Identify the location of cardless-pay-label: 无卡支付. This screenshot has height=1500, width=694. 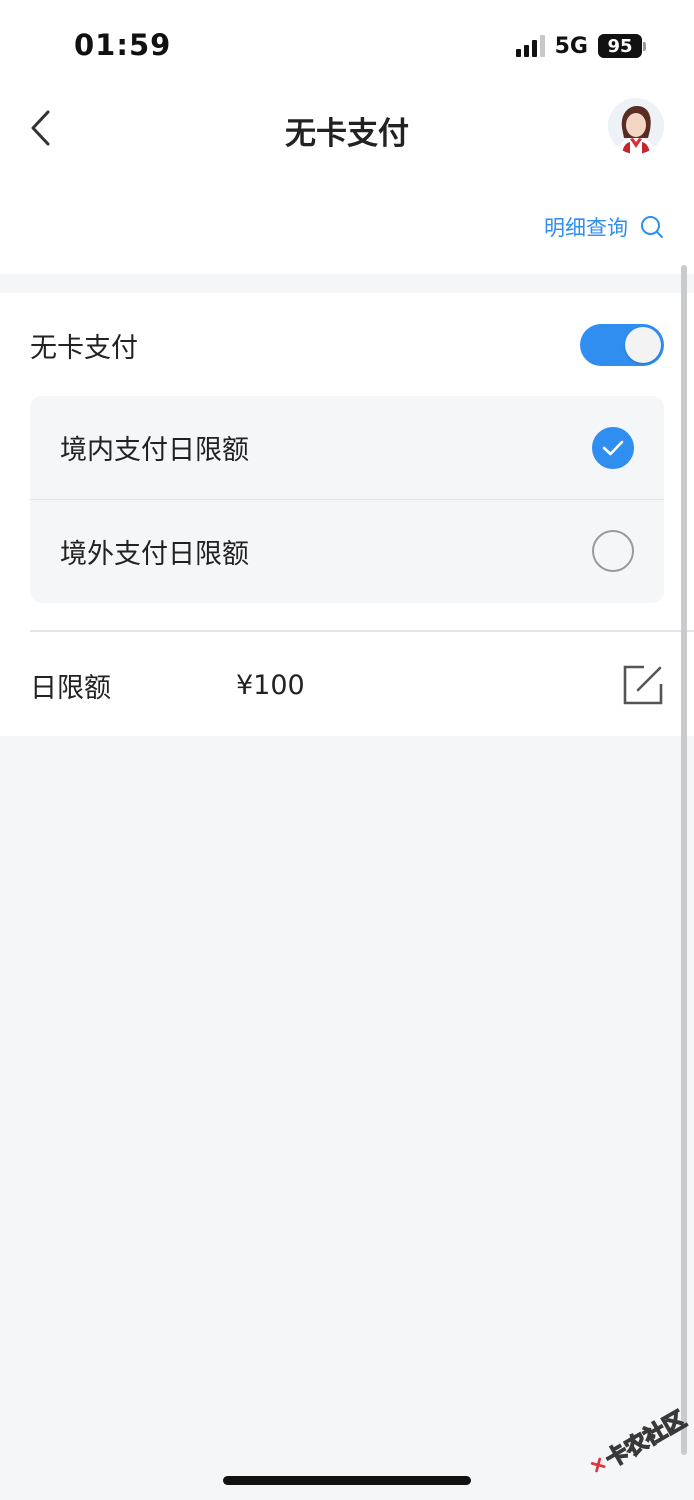
(84, 348).